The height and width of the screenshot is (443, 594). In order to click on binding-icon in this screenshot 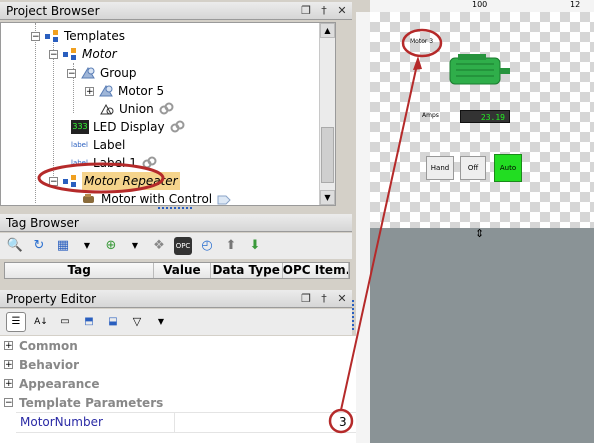, I will do `click(149, 163)`.